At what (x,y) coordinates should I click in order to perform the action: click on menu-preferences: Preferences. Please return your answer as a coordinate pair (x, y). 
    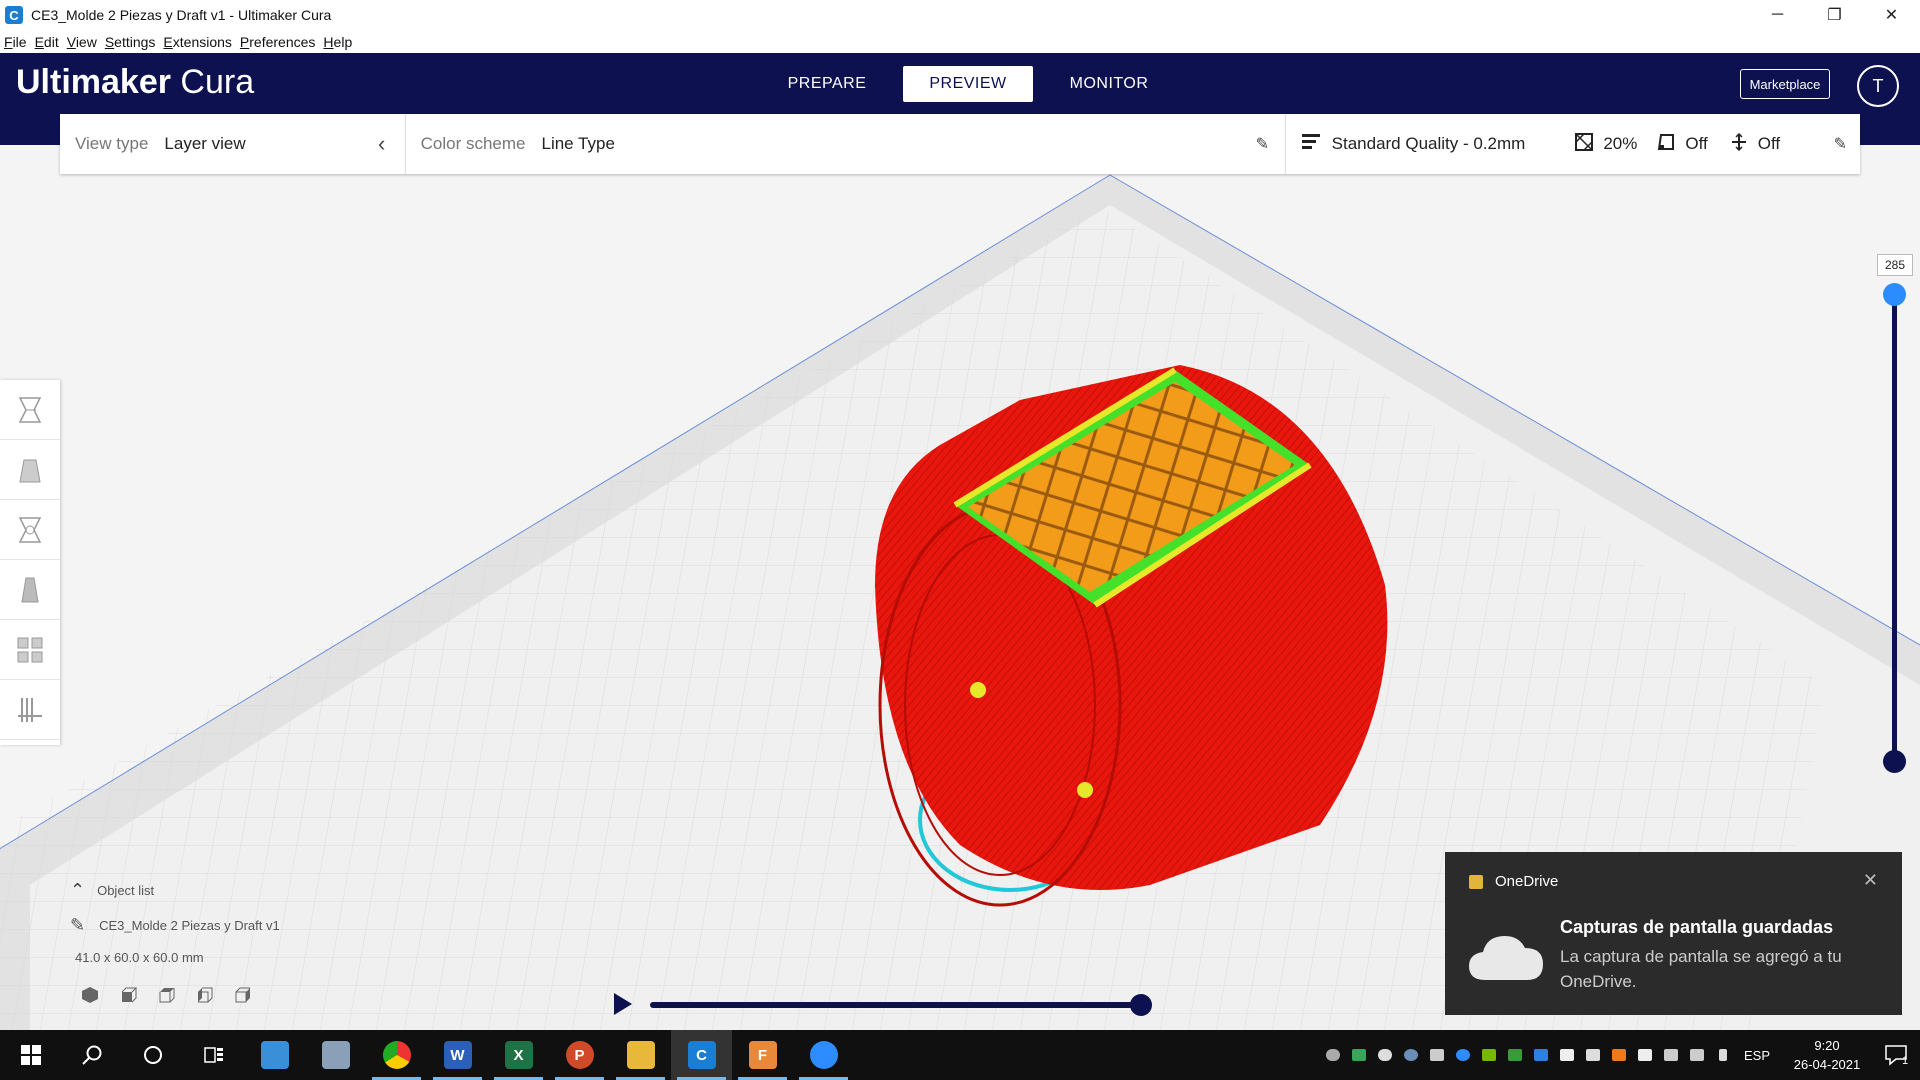
    Looking at the image, I should click on (278, 42).